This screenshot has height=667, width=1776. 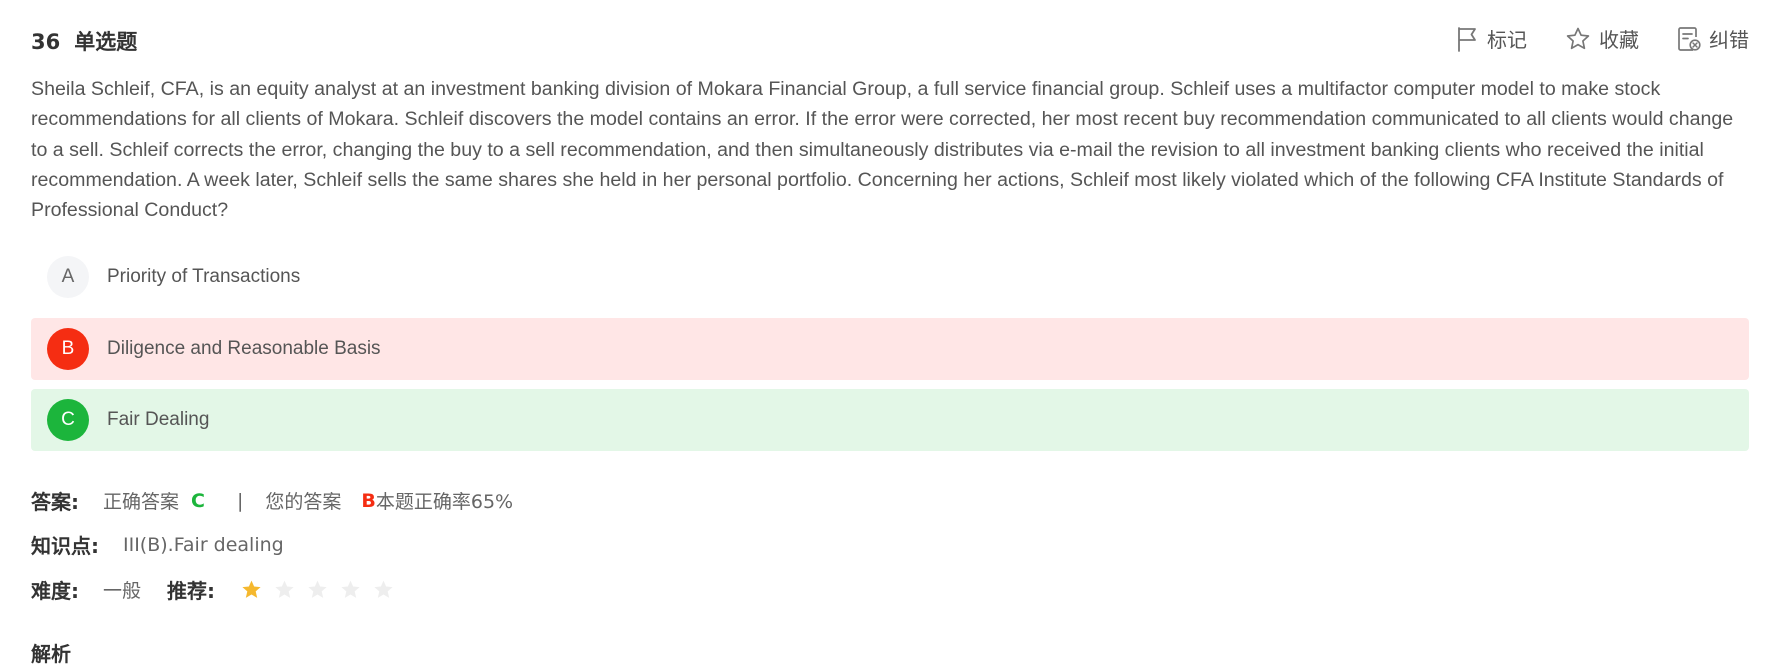 I want to click on option-a: A Priority of Transactions, so click(x=890, y=277).